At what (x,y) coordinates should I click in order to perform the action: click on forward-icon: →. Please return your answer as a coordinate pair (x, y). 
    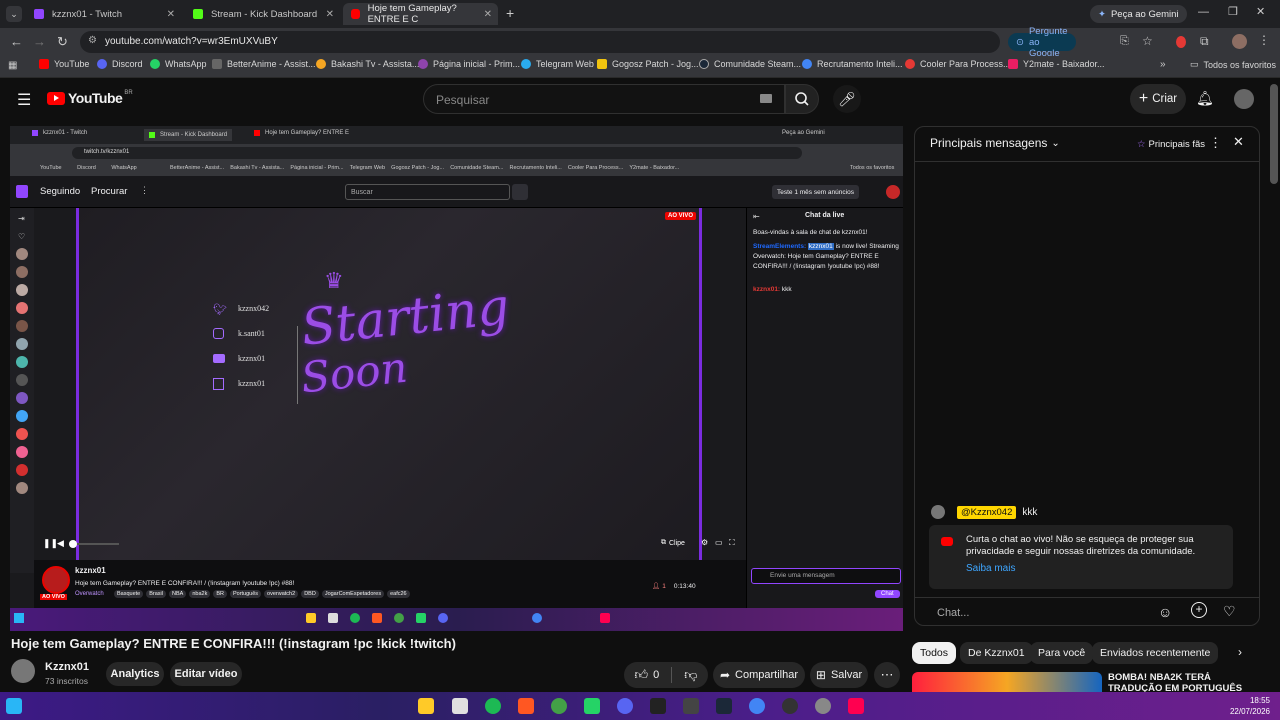
    Looking at the image, I should click on (39, 41).